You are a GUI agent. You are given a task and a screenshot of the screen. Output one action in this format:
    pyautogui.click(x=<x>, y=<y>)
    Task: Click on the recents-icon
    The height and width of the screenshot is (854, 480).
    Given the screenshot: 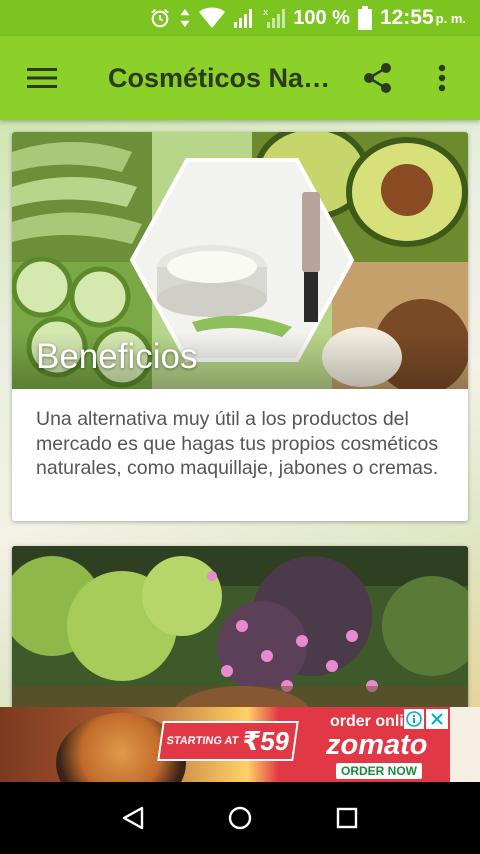 What is the action you would take?
    pyautogui.click(x=347, y=818)
    